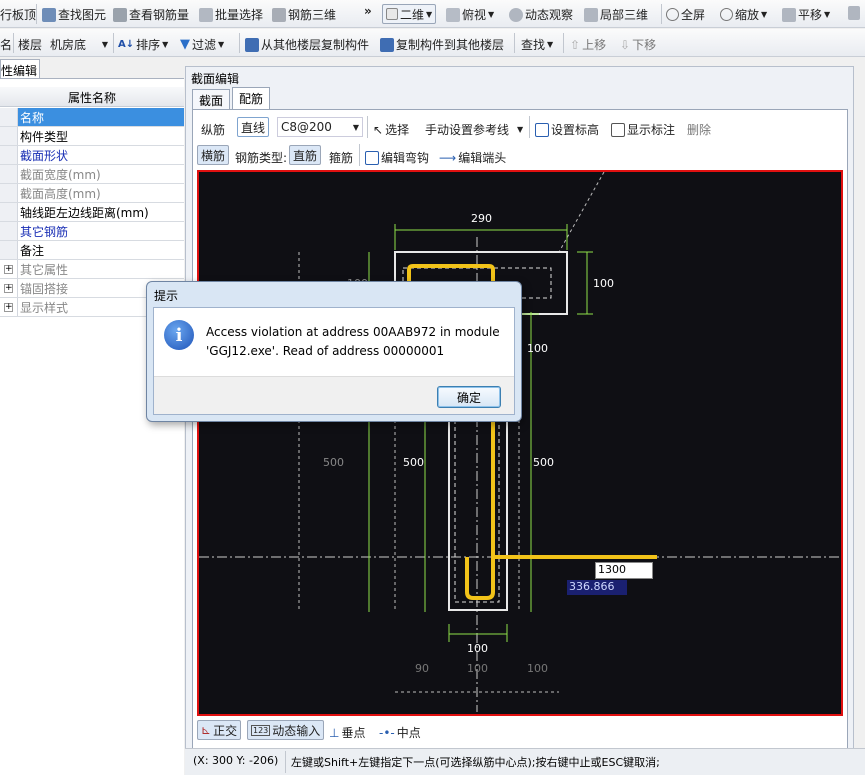  What do you see at coordinates (320, 127) in the screenshot?
I see `rebar-spec-input: C8@200 ▼` at bounding box center [320, 127].